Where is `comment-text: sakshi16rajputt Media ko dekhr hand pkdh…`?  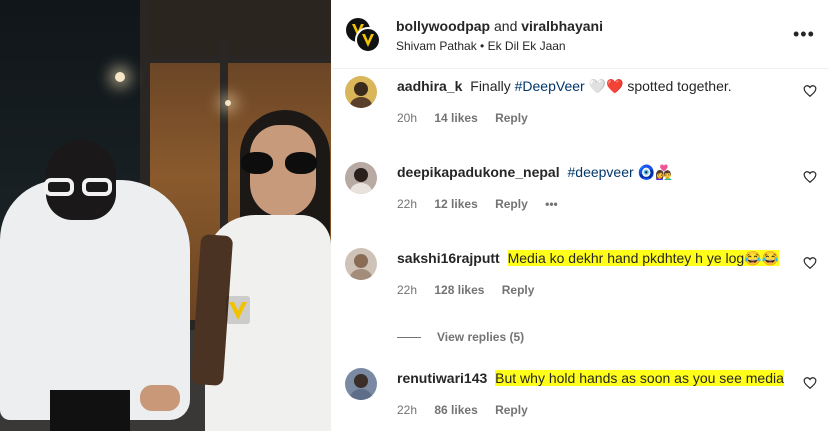 comment-text: sakshi16rajputt Media ko dekhr hand pkdh… is located at coordinates (588, 258).